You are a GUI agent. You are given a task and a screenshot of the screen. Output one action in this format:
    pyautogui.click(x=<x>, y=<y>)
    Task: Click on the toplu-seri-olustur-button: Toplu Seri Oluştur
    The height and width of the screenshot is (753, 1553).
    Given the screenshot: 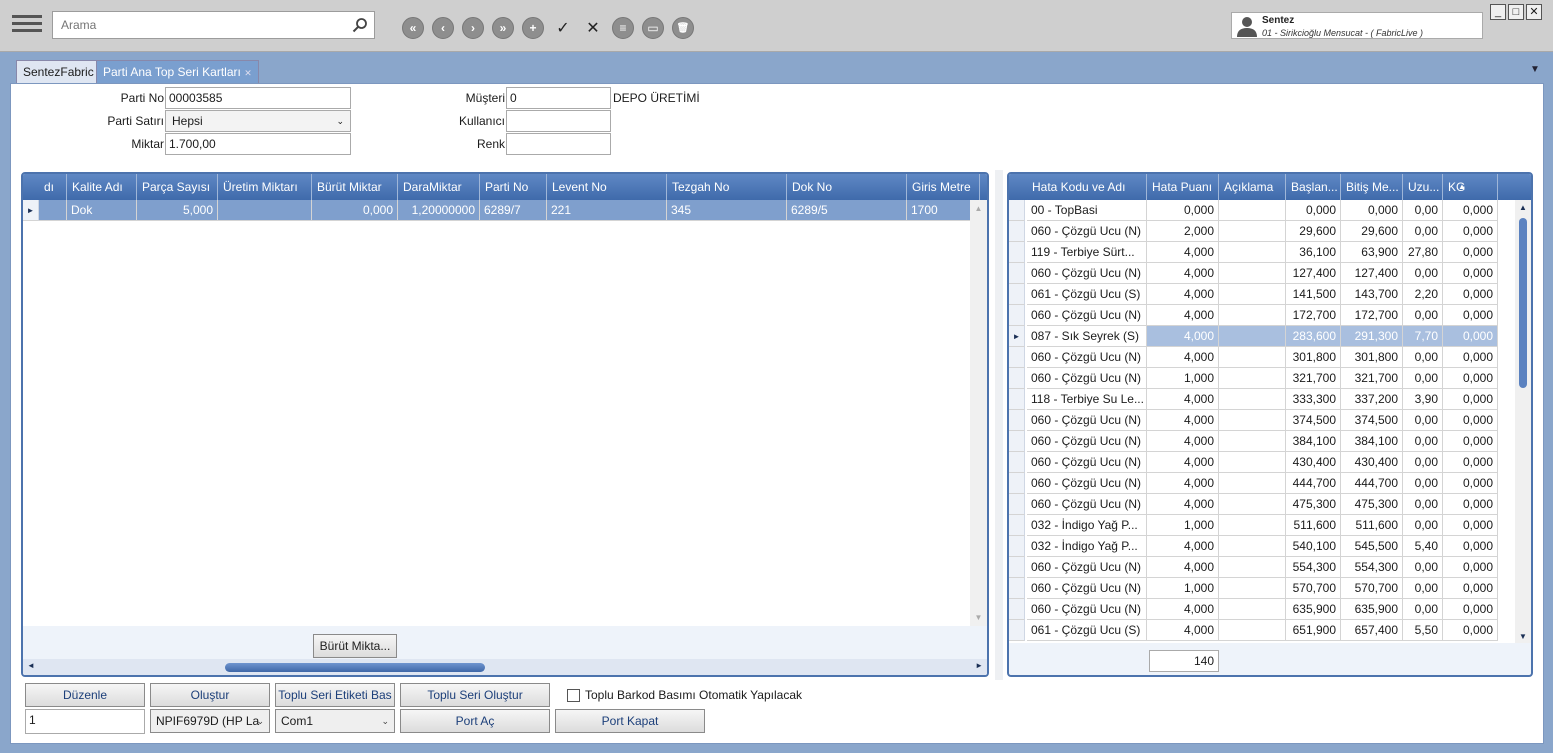 What is the action you would take?
    pyautogui.click(x=475, y=695)
    